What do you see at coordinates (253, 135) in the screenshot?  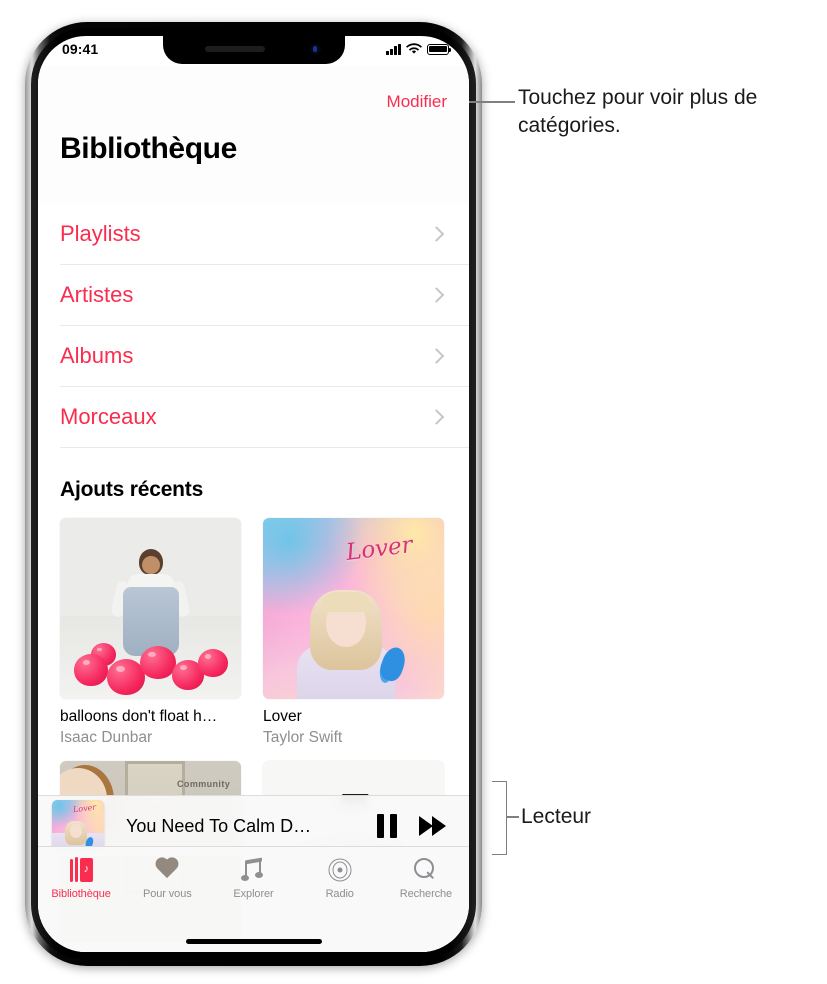 I see `navigation-bar: Modifier Bibliothèque` at bounding box center [253, 135].